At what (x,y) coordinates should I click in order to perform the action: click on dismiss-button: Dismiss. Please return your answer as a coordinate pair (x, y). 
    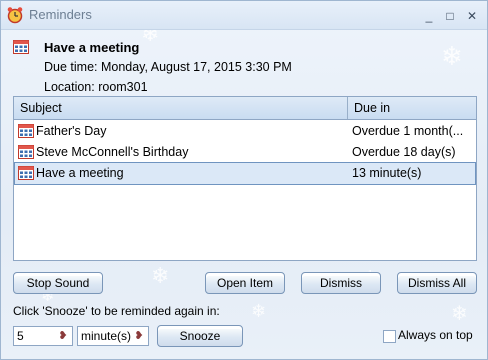
    Looking at the image, I should click on (341, 283).